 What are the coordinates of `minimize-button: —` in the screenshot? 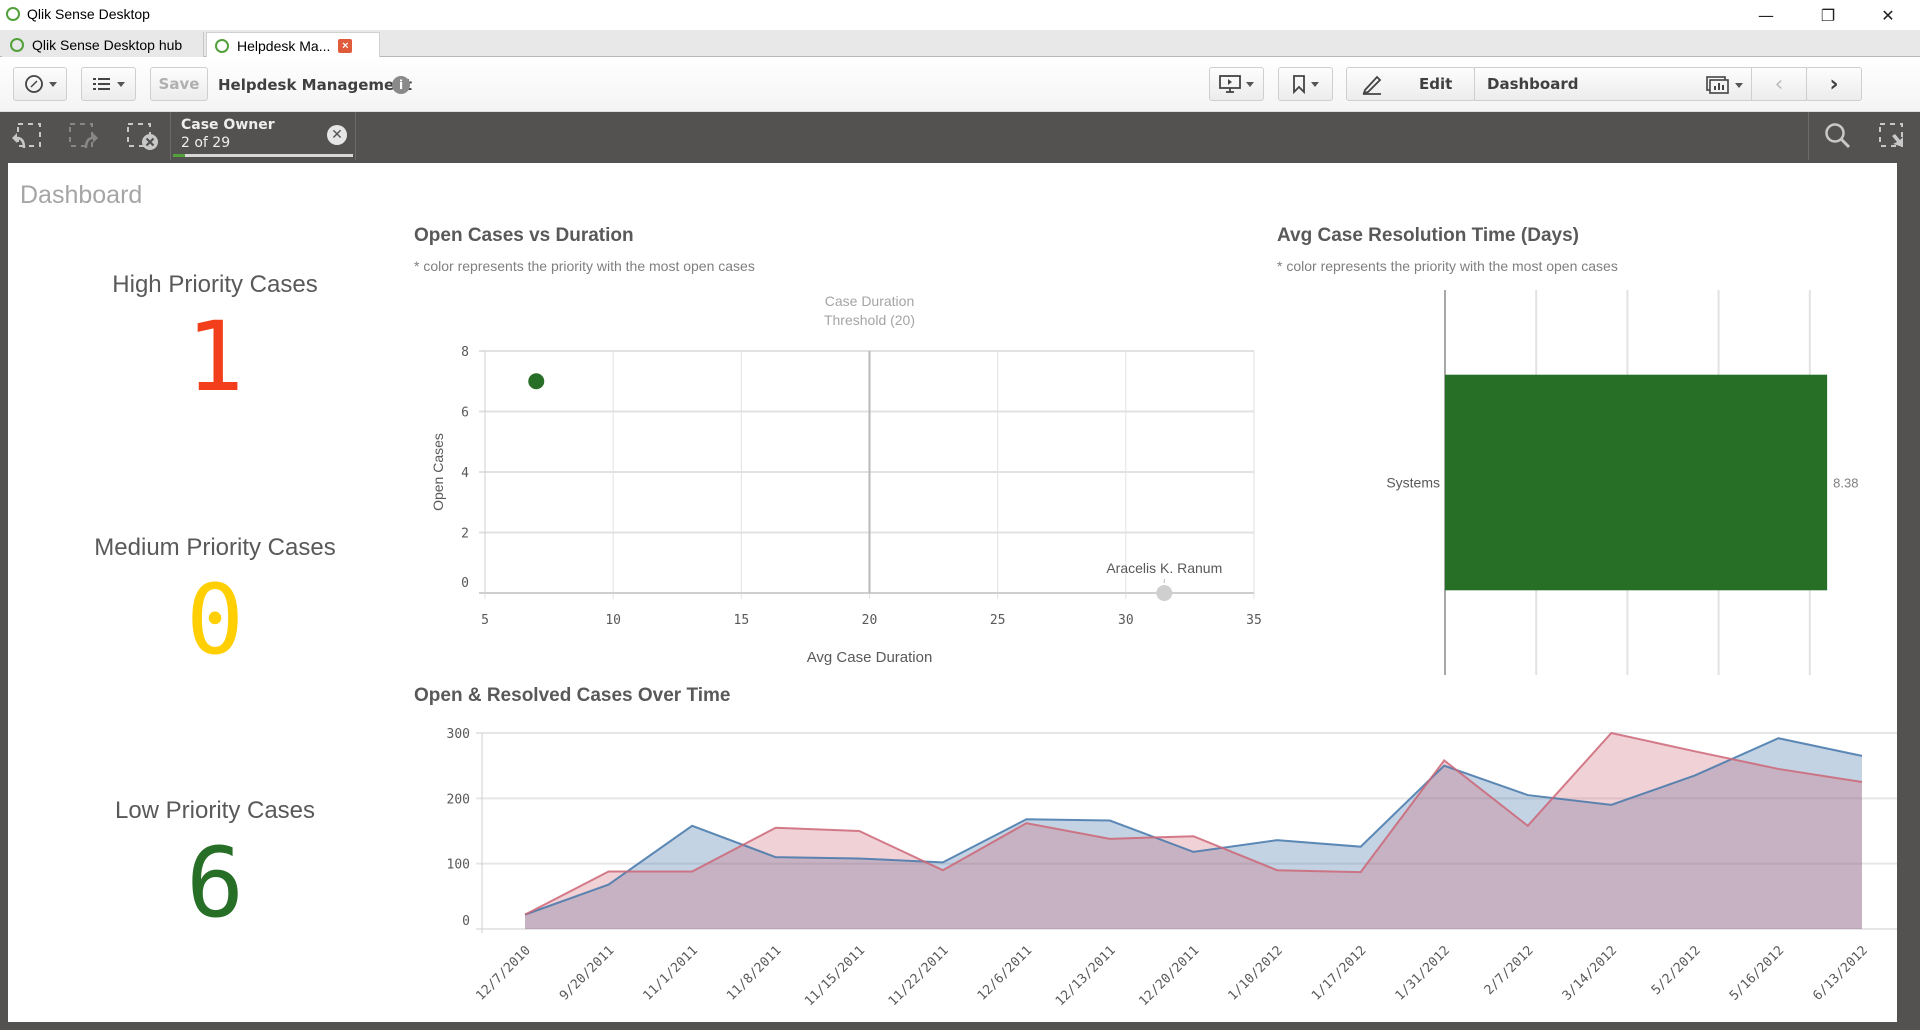 It's located at (1766, 15).